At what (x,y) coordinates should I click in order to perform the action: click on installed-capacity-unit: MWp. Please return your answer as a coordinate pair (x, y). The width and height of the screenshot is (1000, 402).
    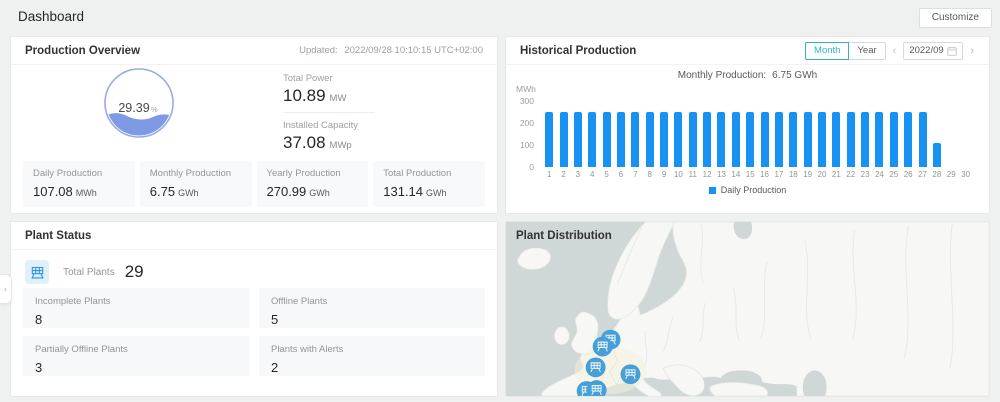
    Looking at the image, I should click on (340, 145).